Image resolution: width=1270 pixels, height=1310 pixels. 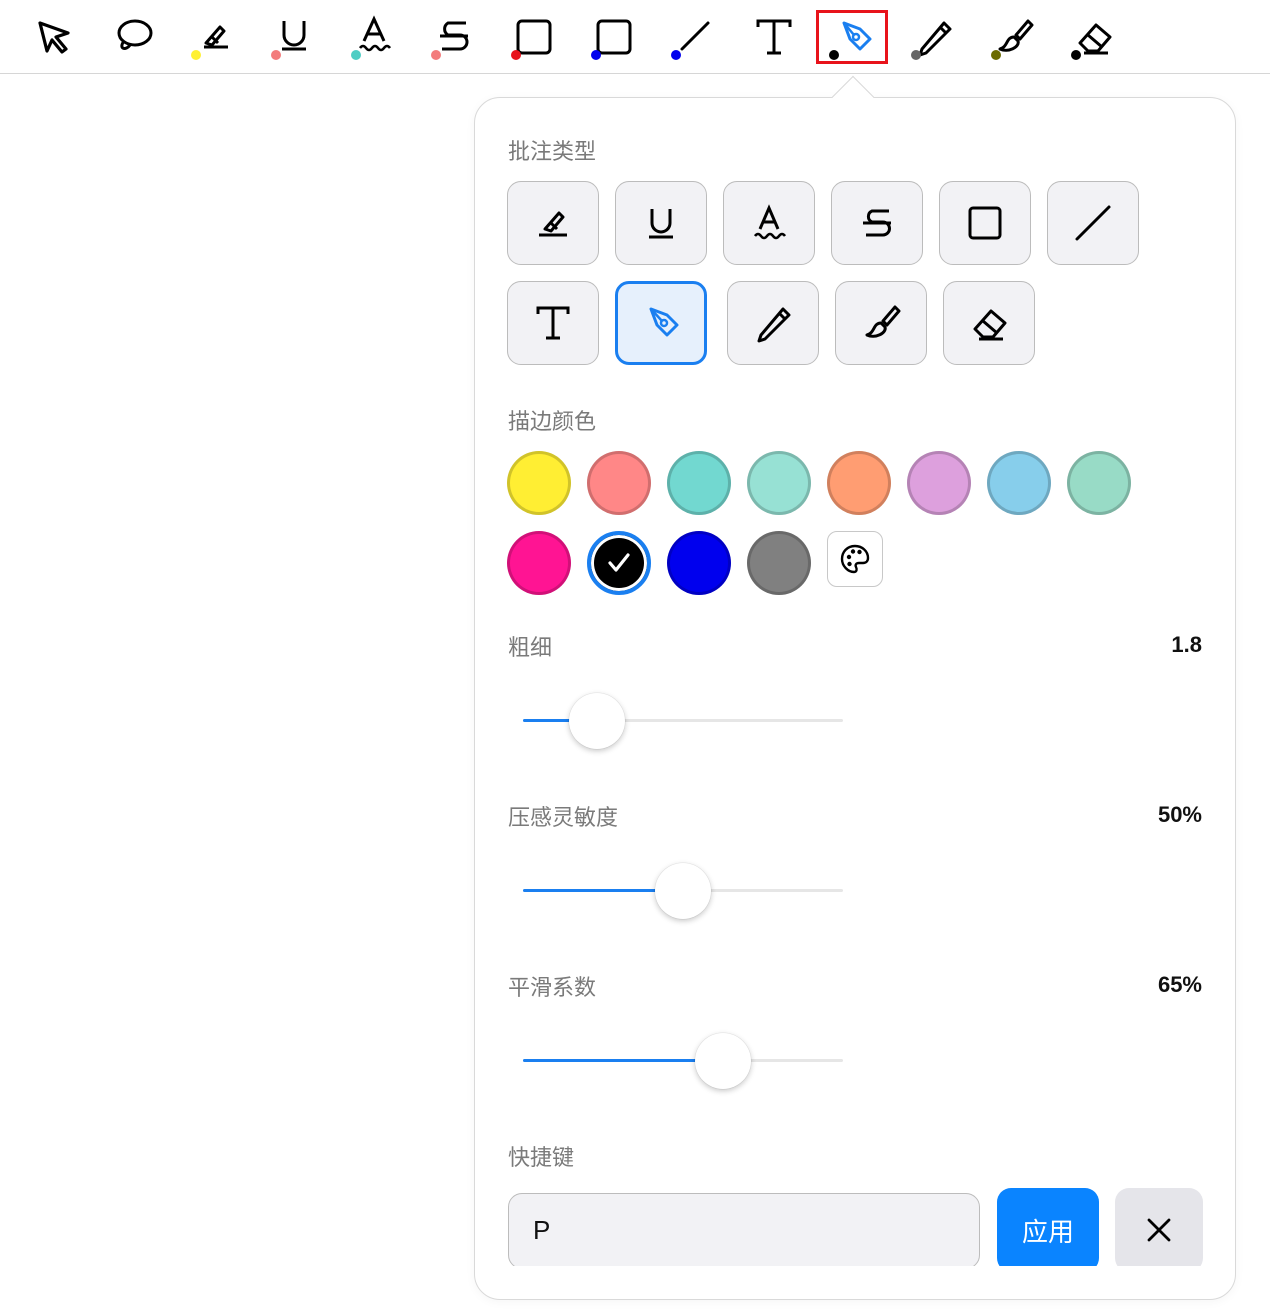 I want to click on custom-color-button, so click(x=855, y=559).